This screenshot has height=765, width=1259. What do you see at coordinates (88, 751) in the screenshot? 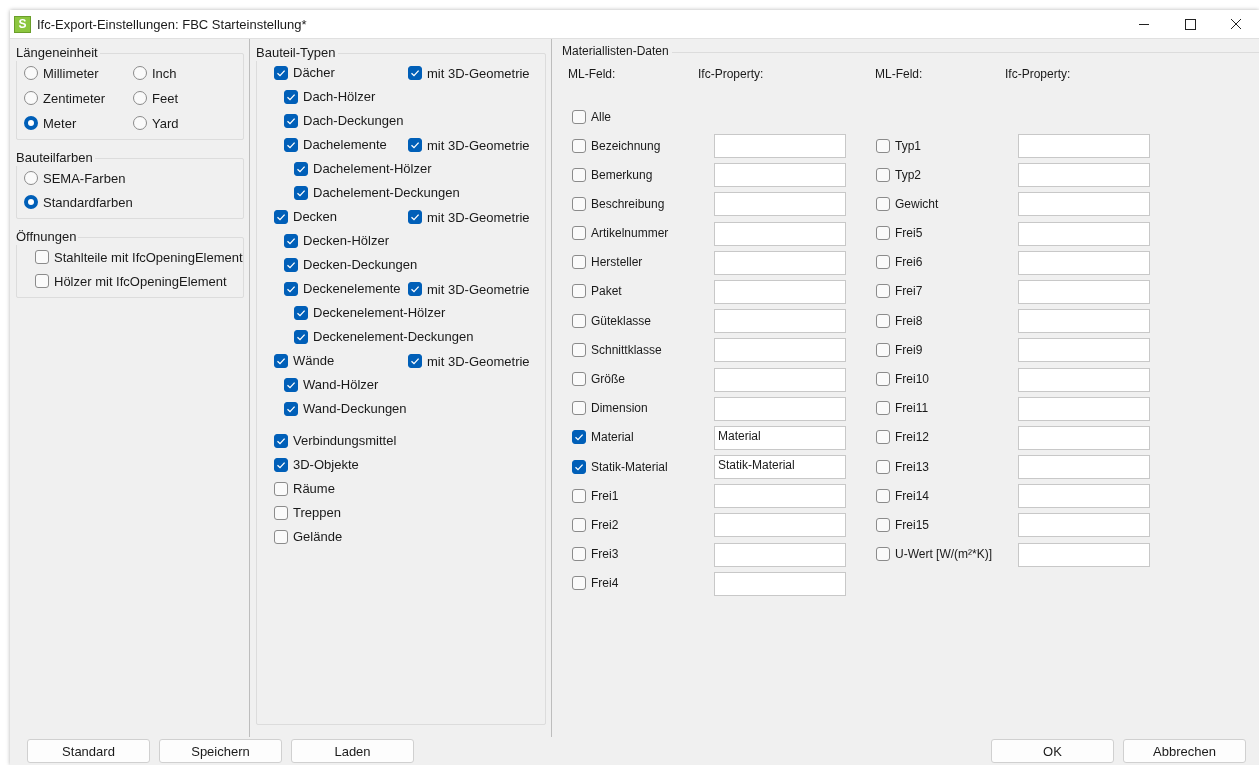
I see `dialog-button: Standard` at bounding box center [88, 751].